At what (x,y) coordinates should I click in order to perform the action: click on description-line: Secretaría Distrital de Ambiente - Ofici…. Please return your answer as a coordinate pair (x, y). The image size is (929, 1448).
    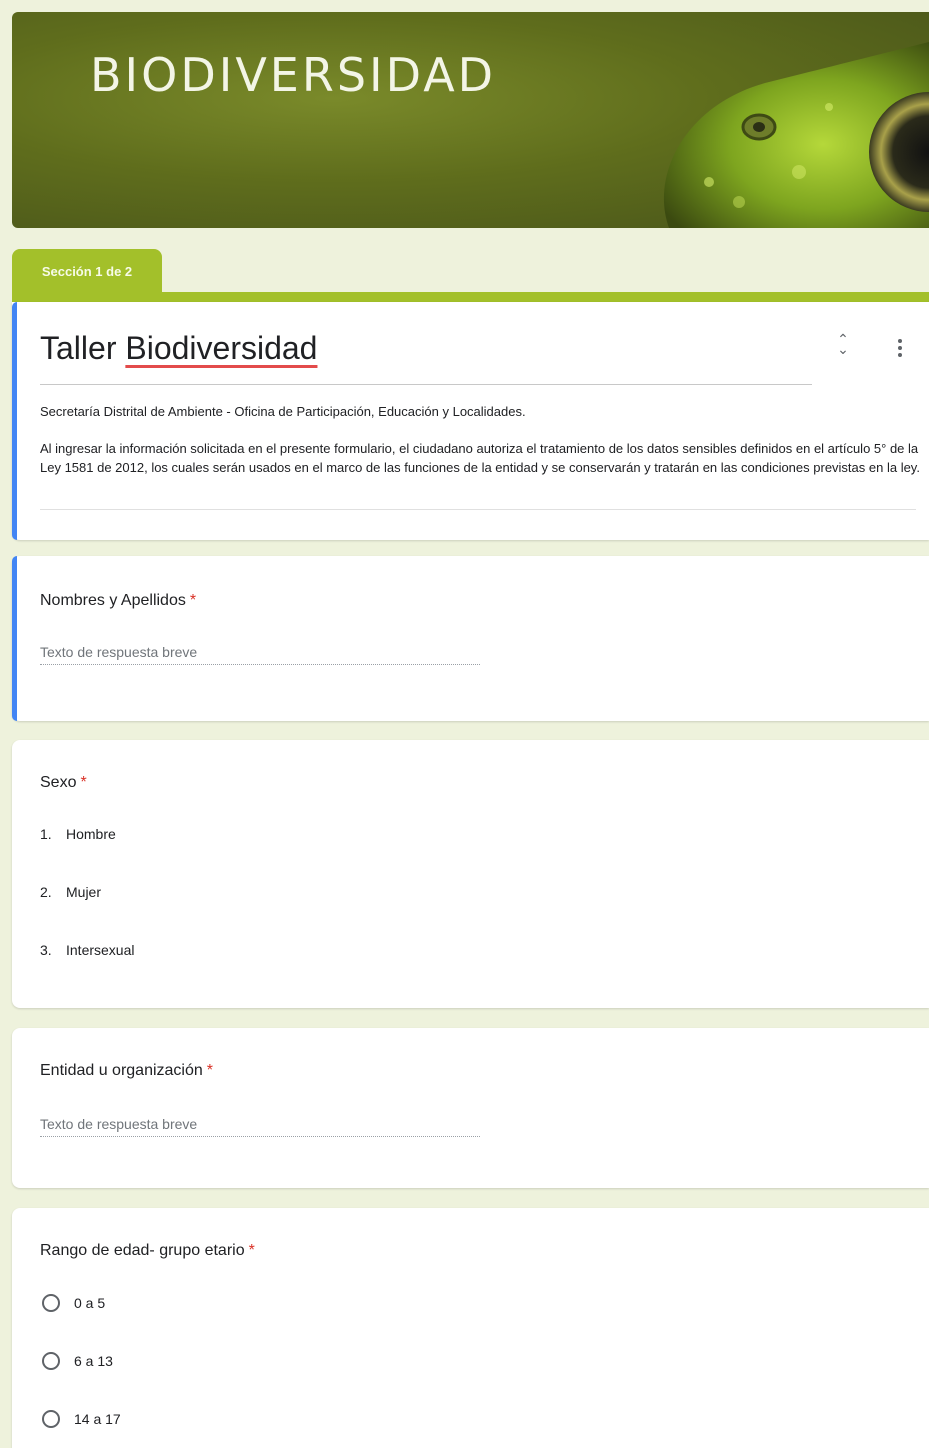
    Looking at the image, I should click on (283, 411).